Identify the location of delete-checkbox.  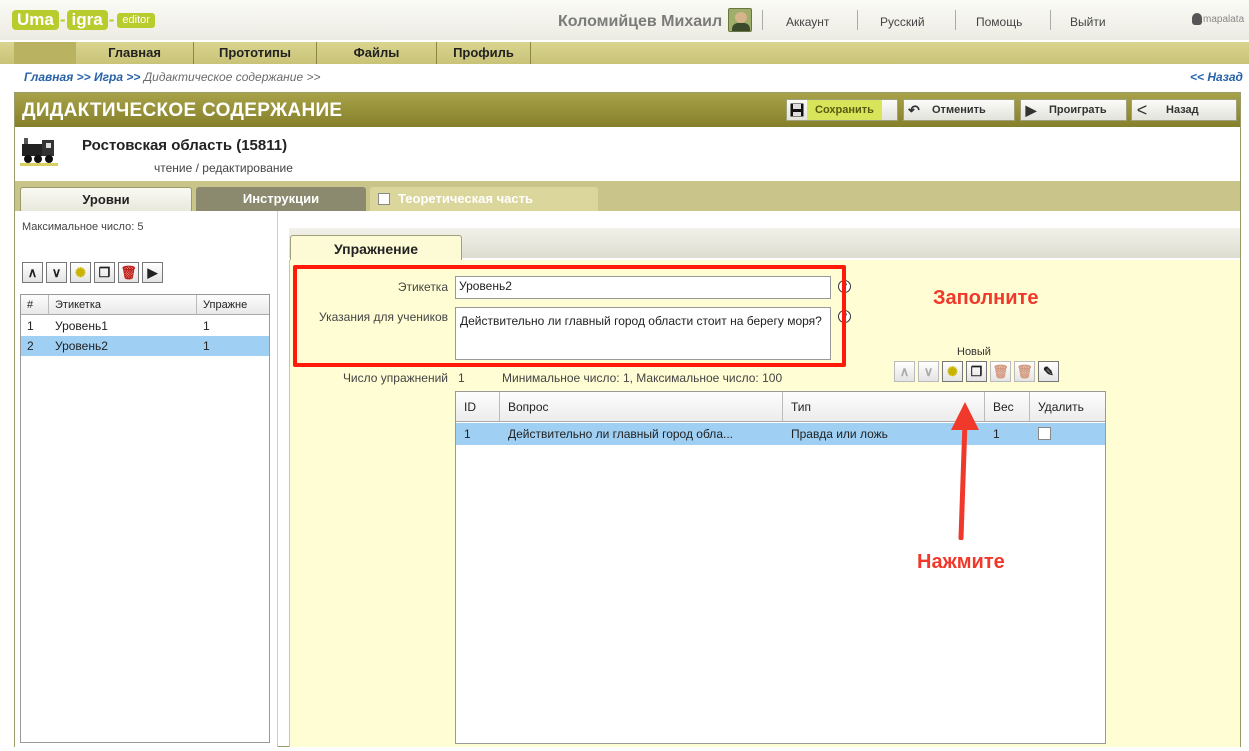
(1044, 433).